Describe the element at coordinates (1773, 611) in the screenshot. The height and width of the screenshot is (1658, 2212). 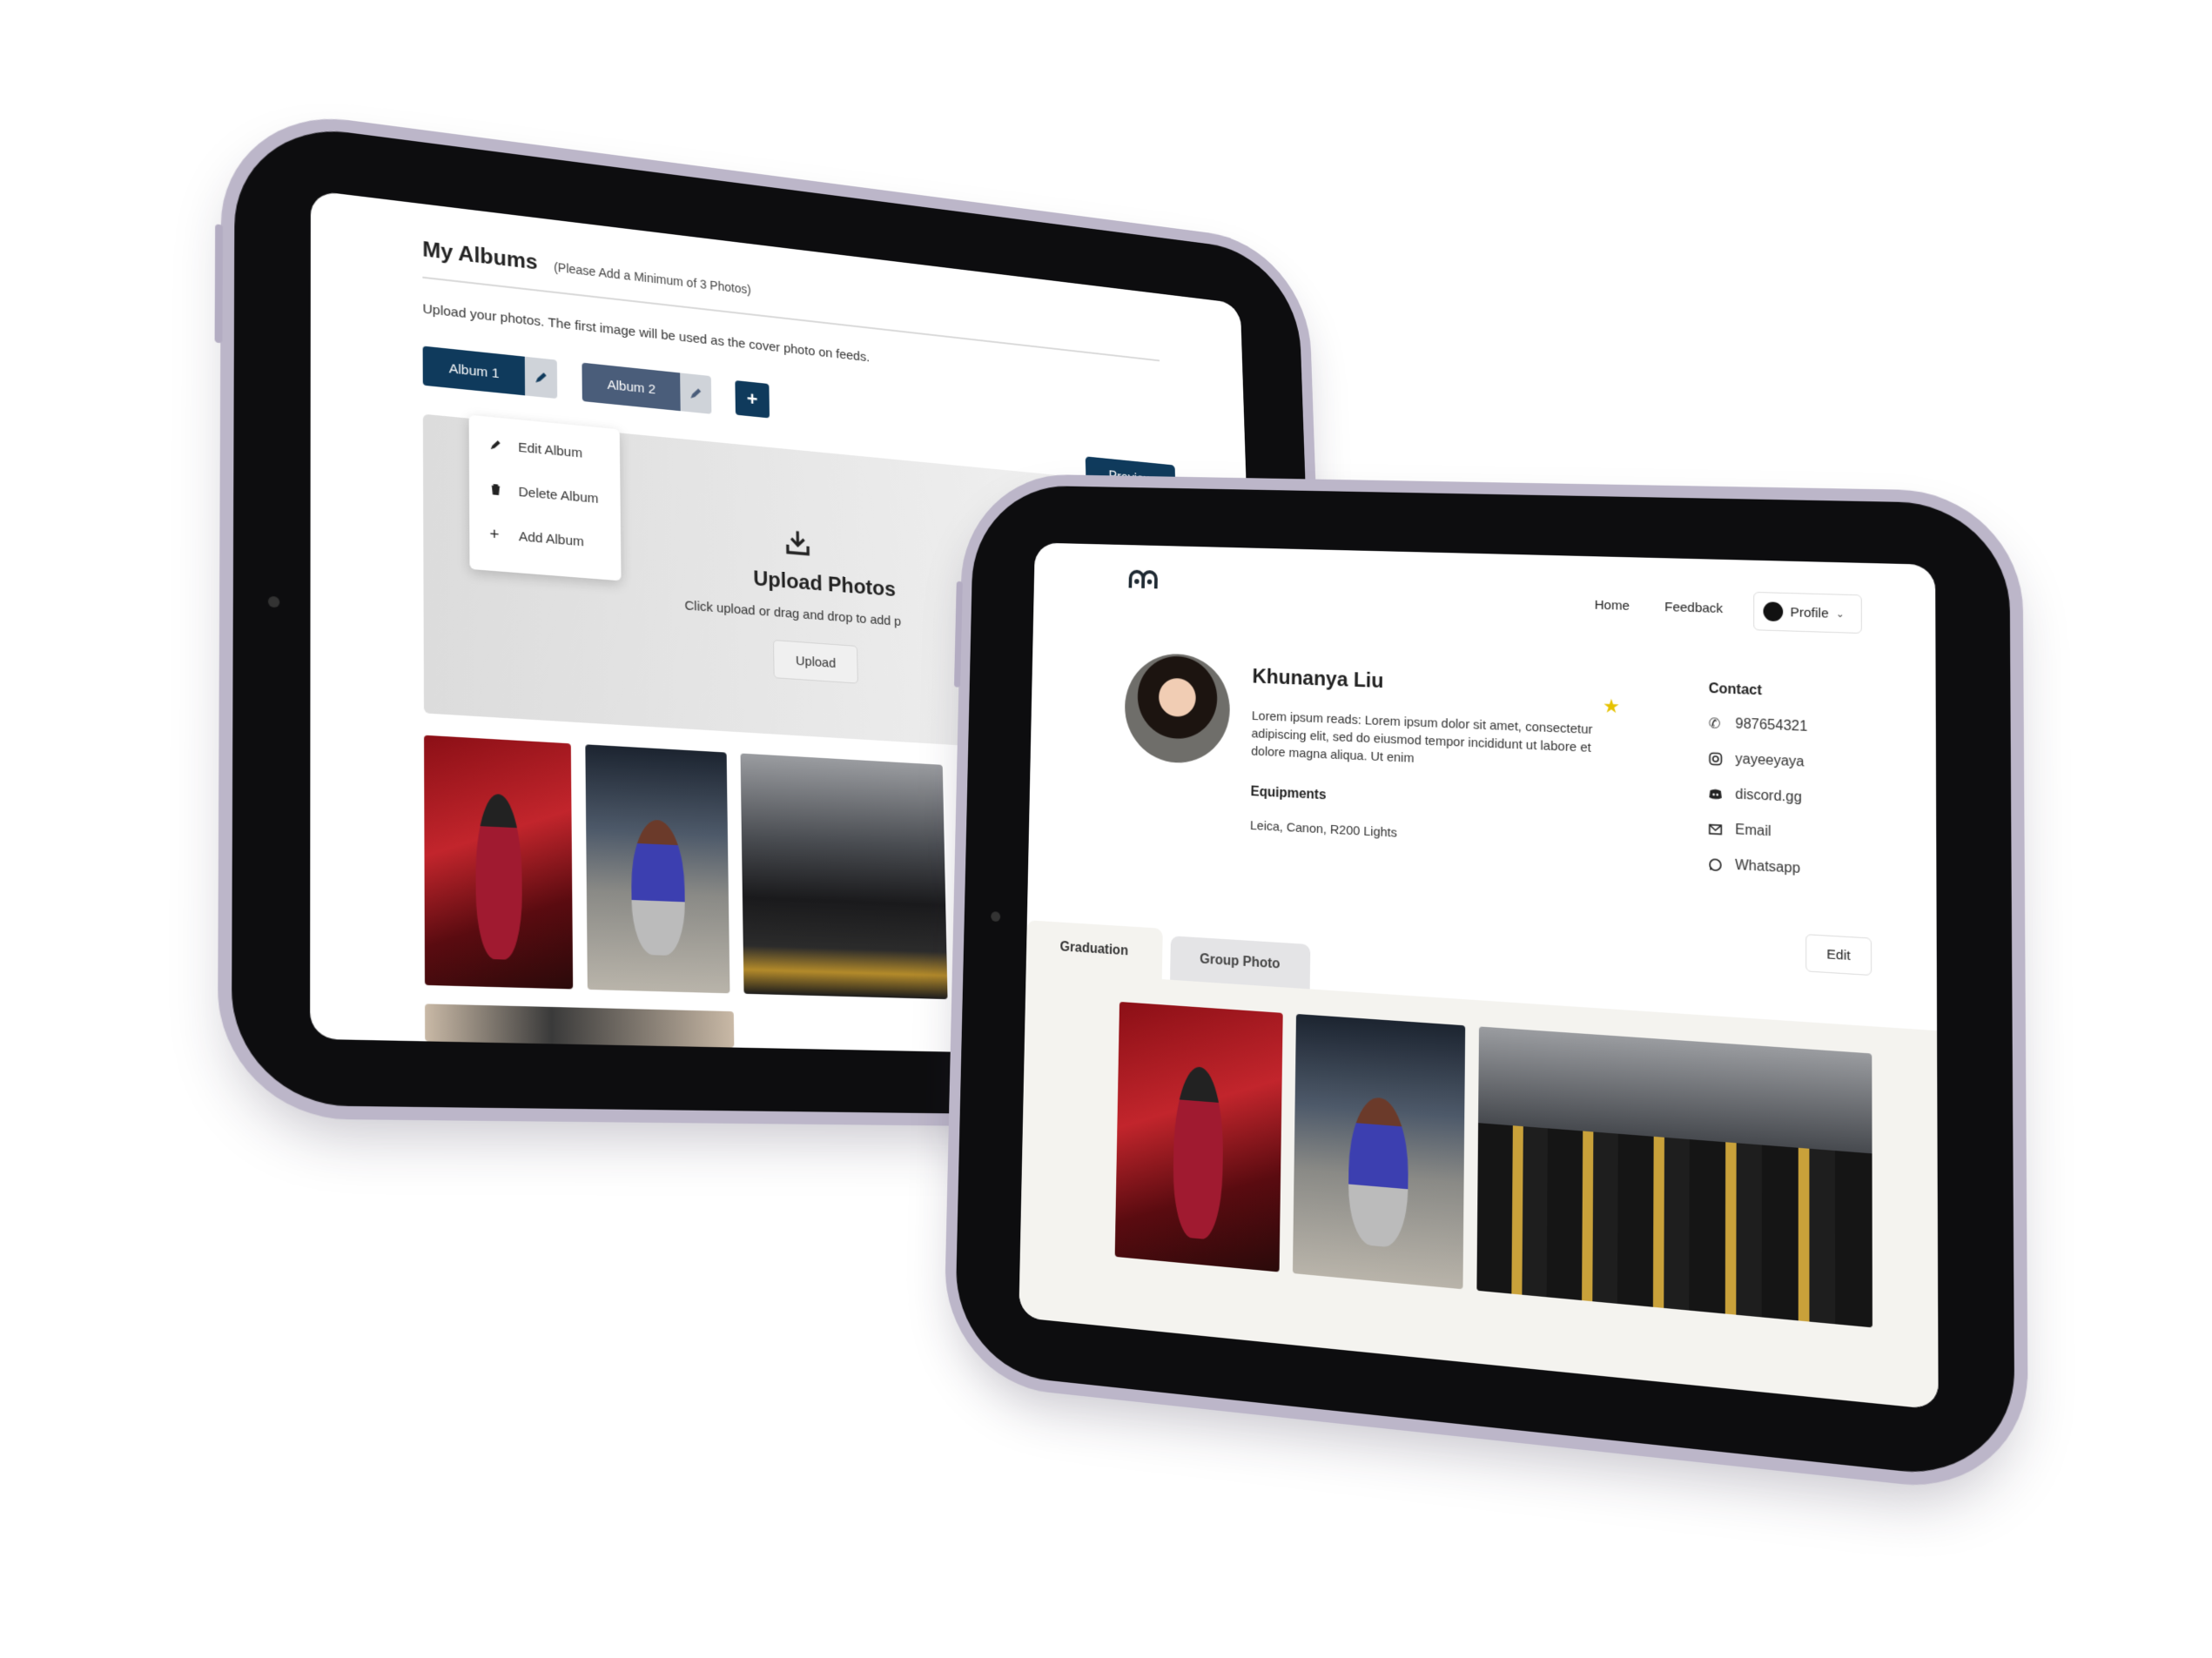
I see `avatar` at that location.